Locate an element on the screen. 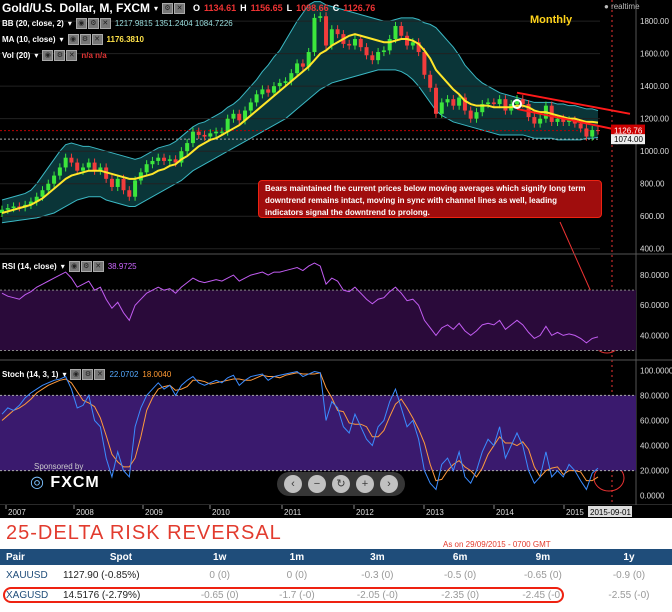  rsi-buttons: ◉ ⚙ ✕ is located at coordinates (86, 266).